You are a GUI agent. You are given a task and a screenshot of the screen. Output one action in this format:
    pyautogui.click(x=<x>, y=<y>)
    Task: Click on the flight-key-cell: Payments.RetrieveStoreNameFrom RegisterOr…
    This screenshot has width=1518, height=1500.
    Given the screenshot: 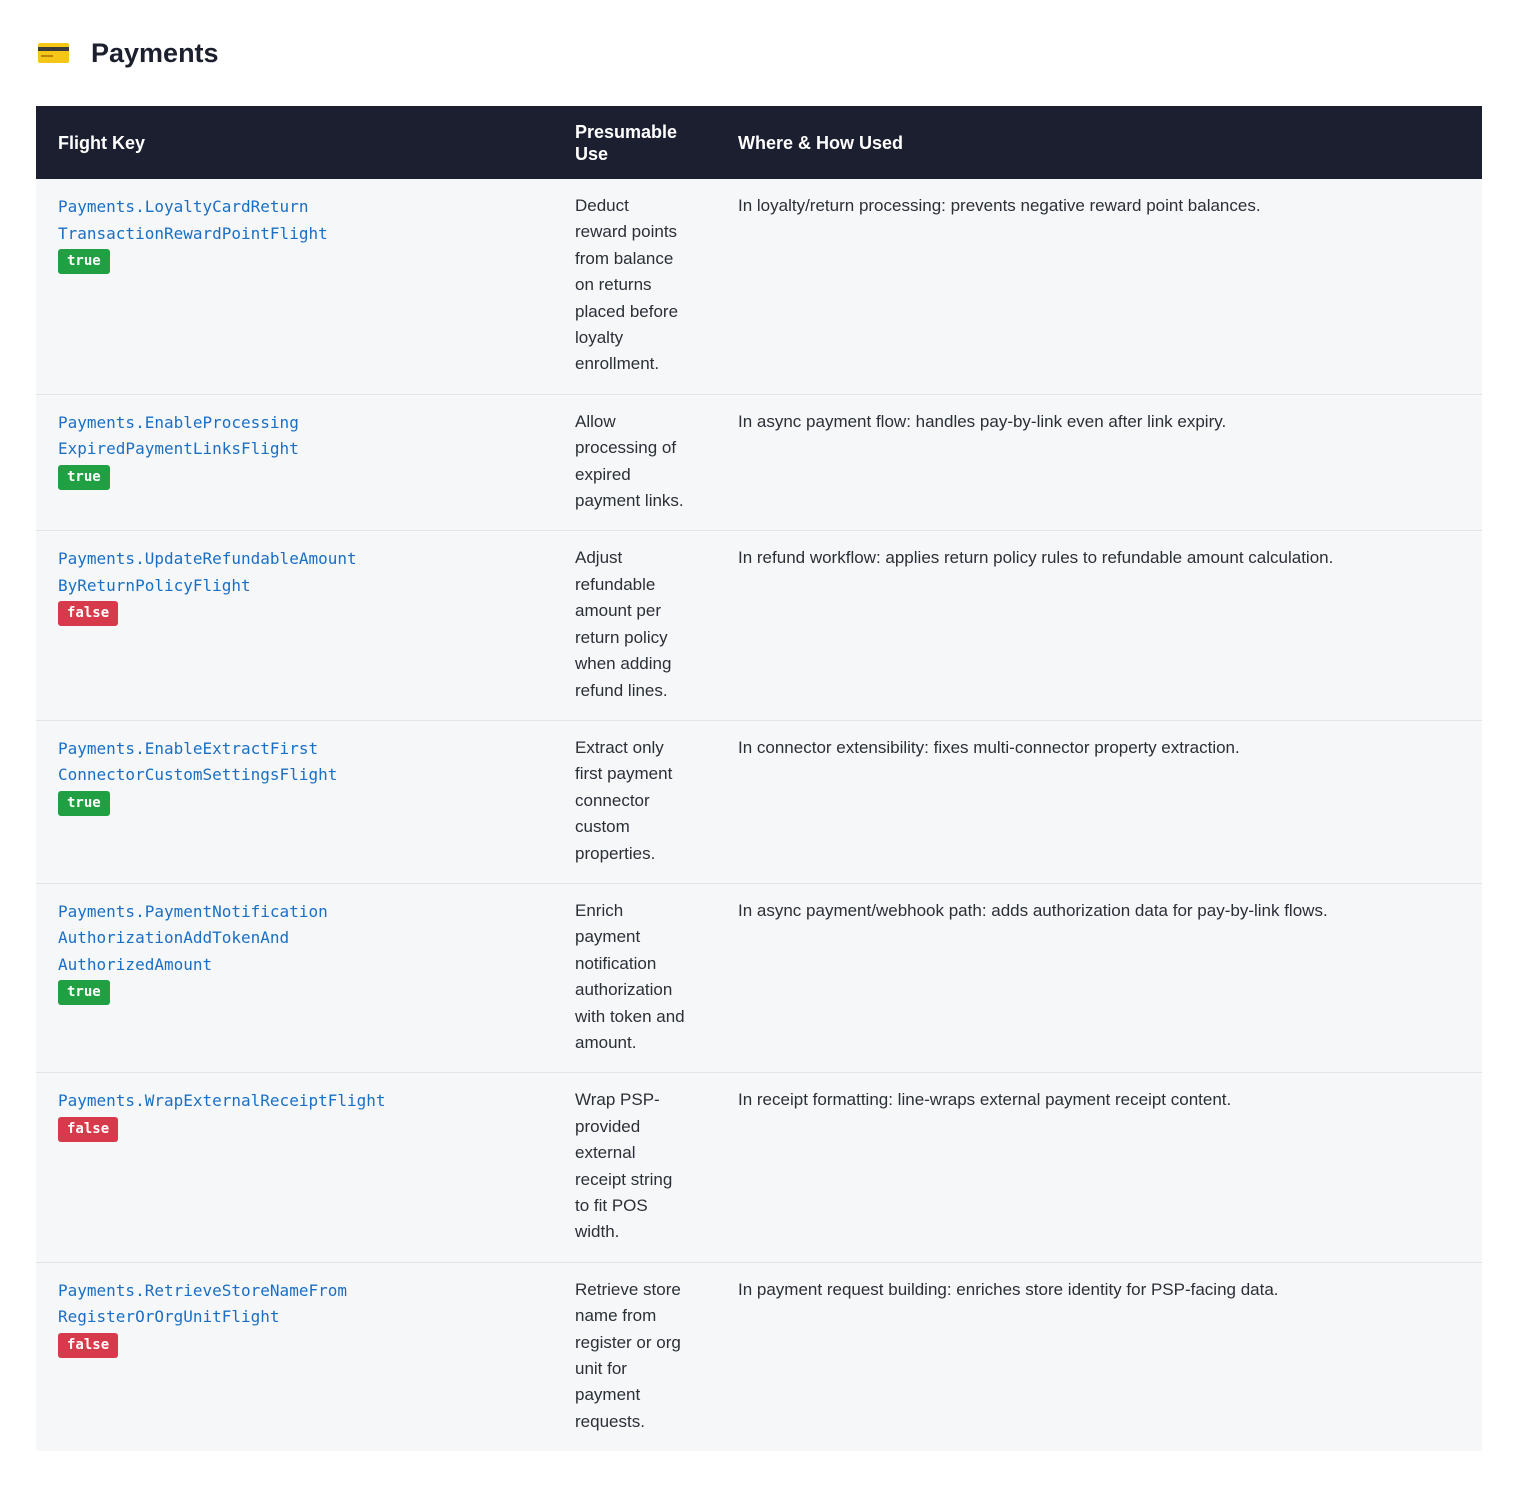 What is the action you would take?
    pyautogui.click(x=305, y=1356)
    